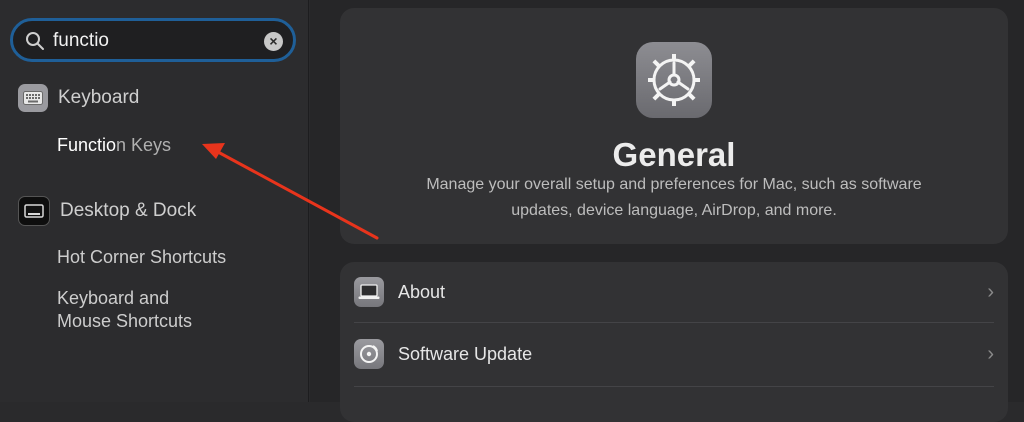 This screenshot has height=422, width=1024. Describe the element at coordinates (674, 354) in the screenshot. I see `list-row-software-update: Software Update ›` at that location.